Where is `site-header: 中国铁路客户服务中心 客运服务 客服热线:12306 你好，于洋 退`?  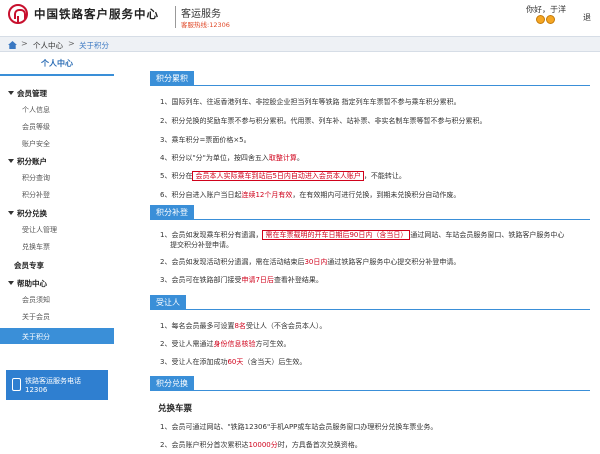
site-header: 中国铁路客户服务中心 客运服务 客服热线:12306 你好，于洋 退 is located at coordinates (300, 17).